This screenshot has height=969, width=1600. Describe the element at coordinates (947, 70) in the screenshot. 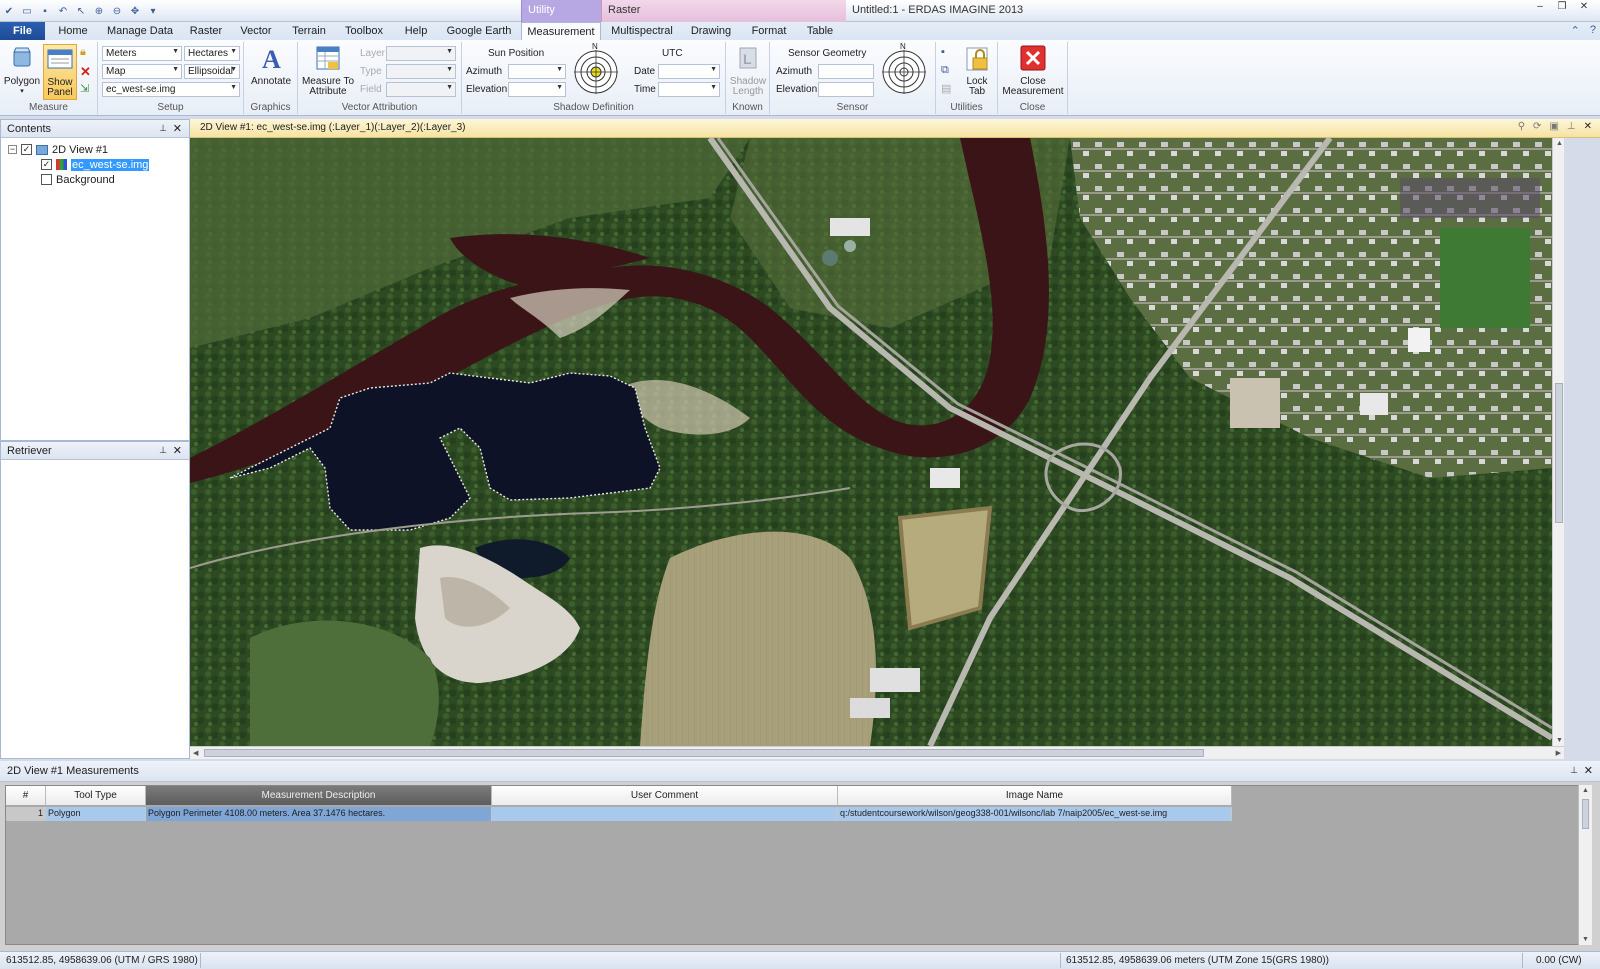

I see `copy-icon: ⧉` at that location.